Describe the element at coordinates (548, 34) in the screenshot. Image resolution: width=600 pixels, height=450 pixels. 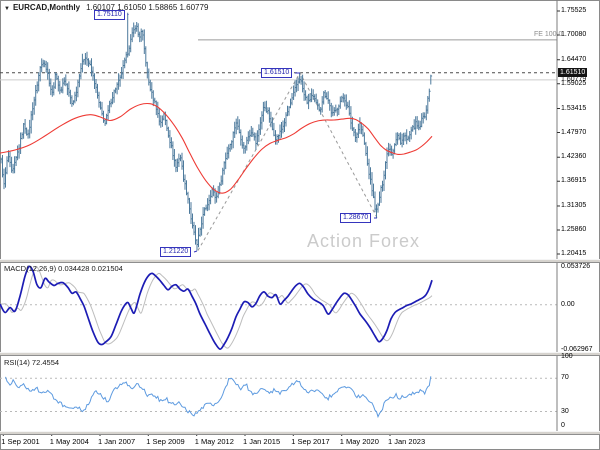
I see `fibonacci-expansion-label: FE 100.0` at that location.